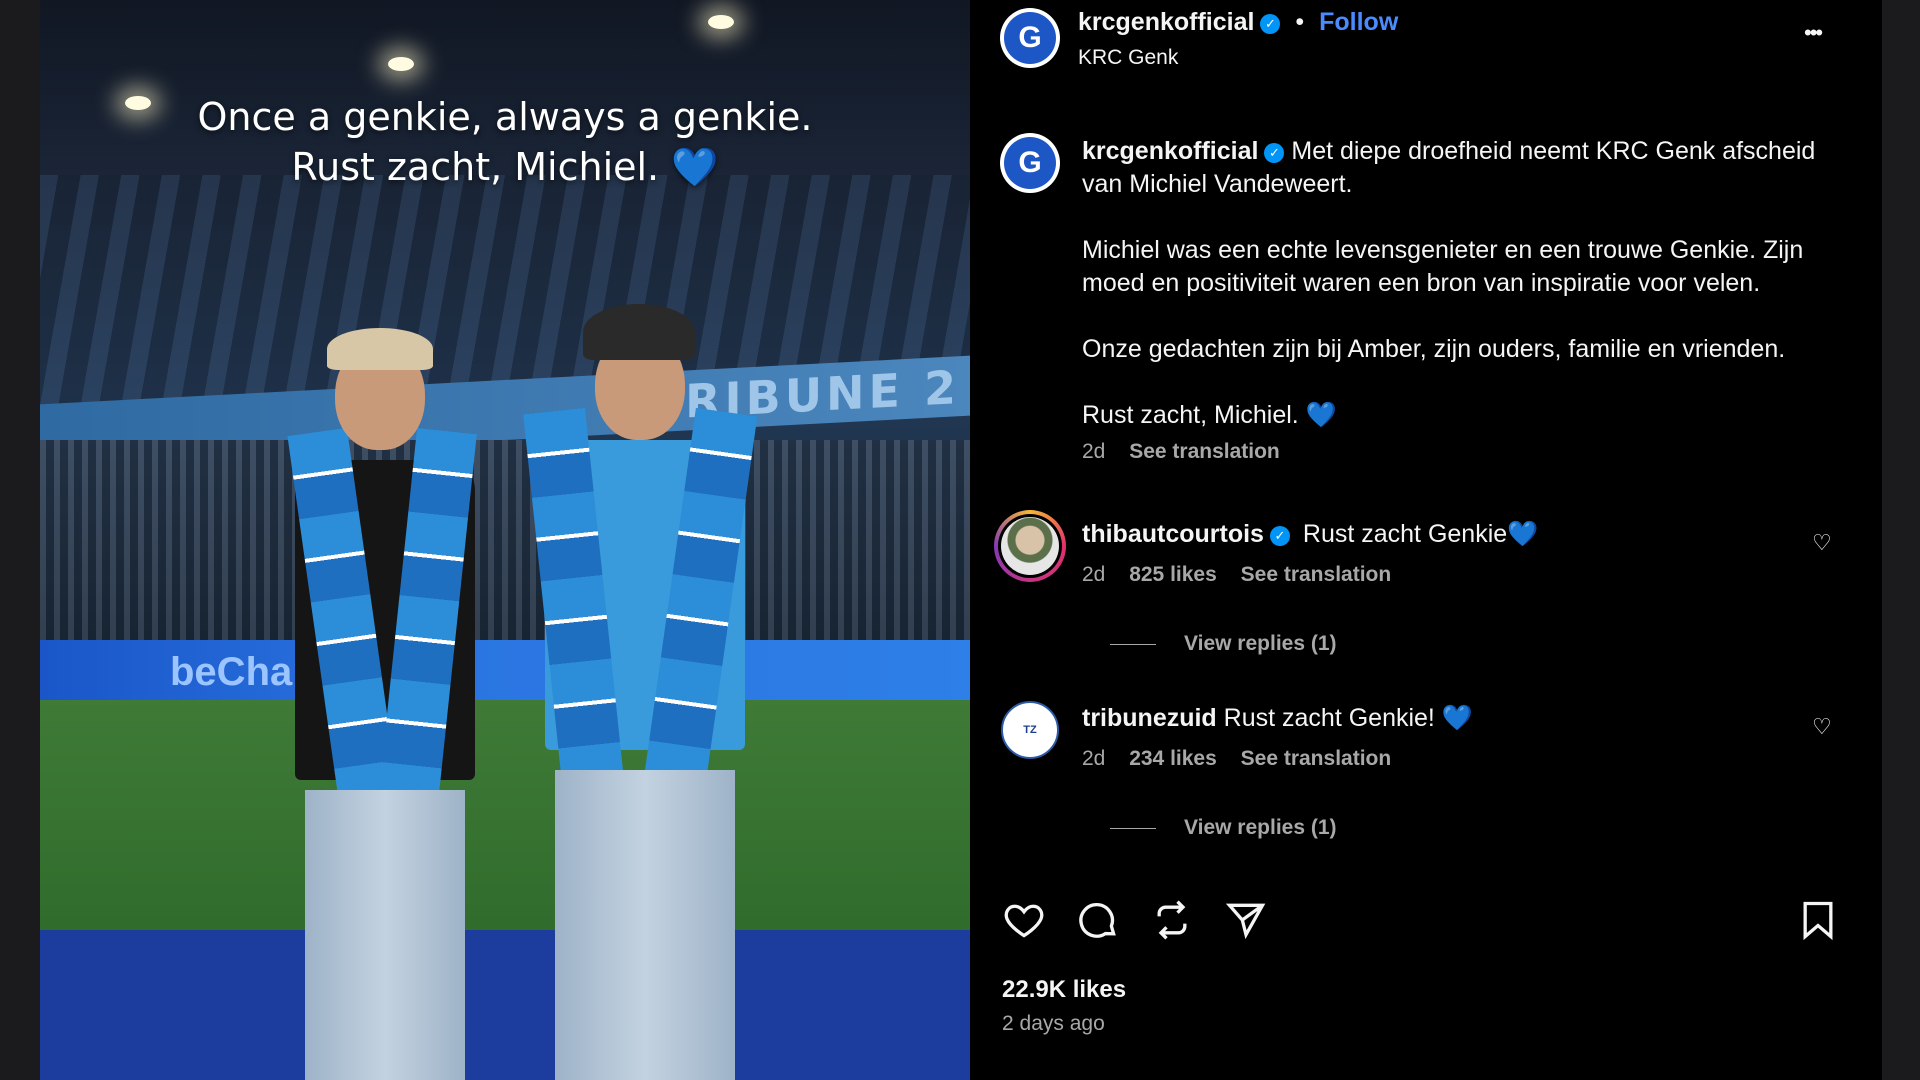  I want to click on tribunezuid-logo-icon: TZ, so click(1030, 730).